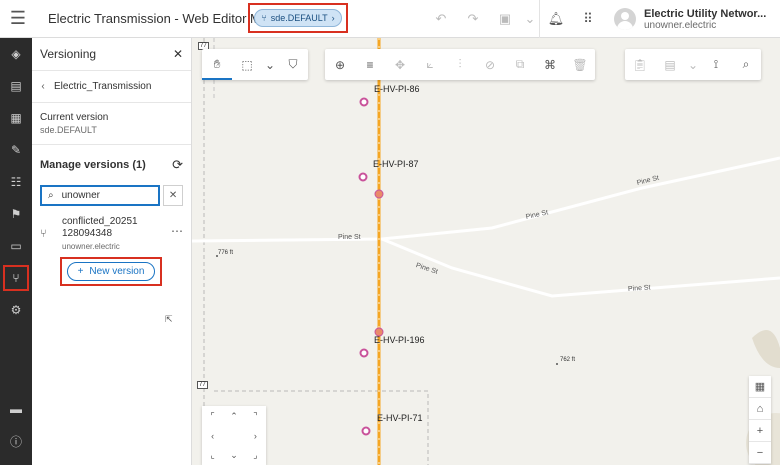 The image size is (780, 465). Describe the element at coordinates (400, 64) in the screenshot. I see `move-icon: ✥` at that location.